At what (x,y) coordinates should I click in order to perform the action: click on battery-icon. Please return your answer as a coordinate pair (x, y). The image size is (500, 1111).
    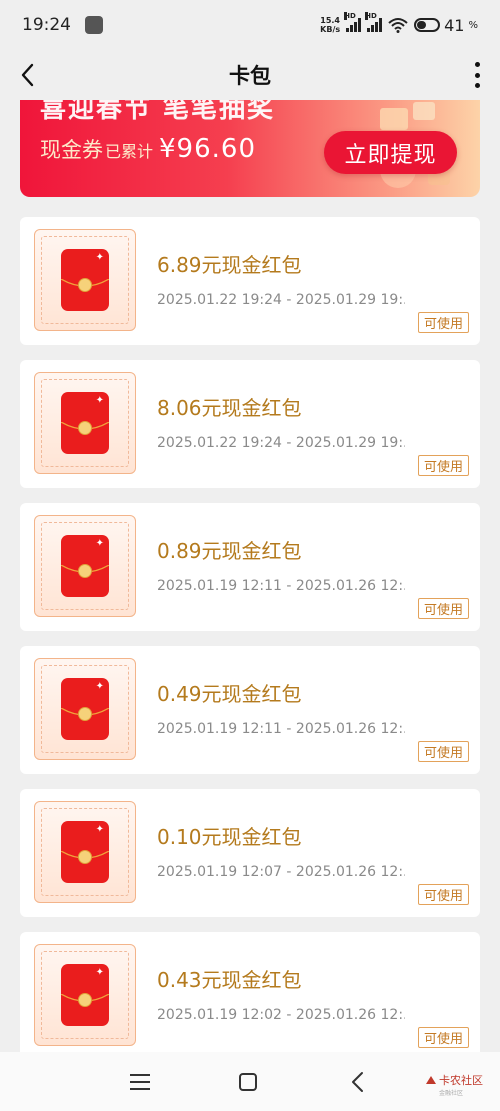
    Looking at the image, I should click on (427, 25).